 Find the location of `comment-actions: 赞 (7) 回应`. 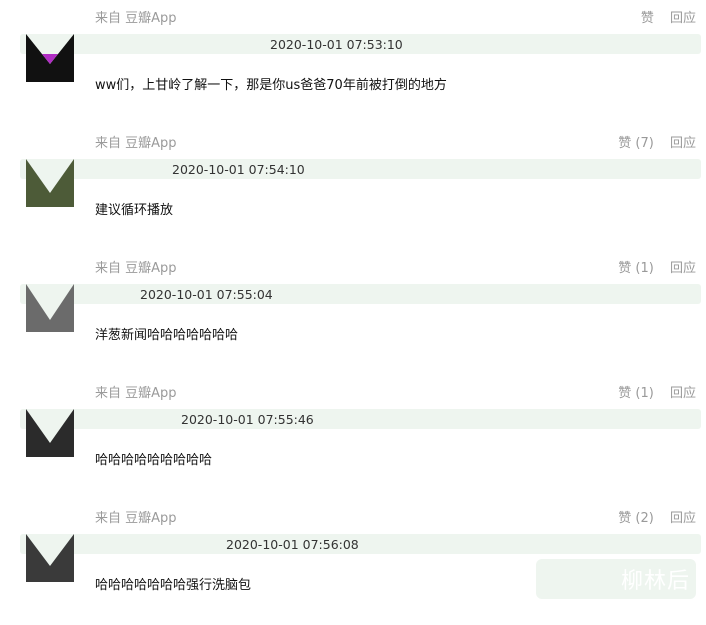

comment-actions: 赞 (7) 回应 is located at coordinates (651, 141).